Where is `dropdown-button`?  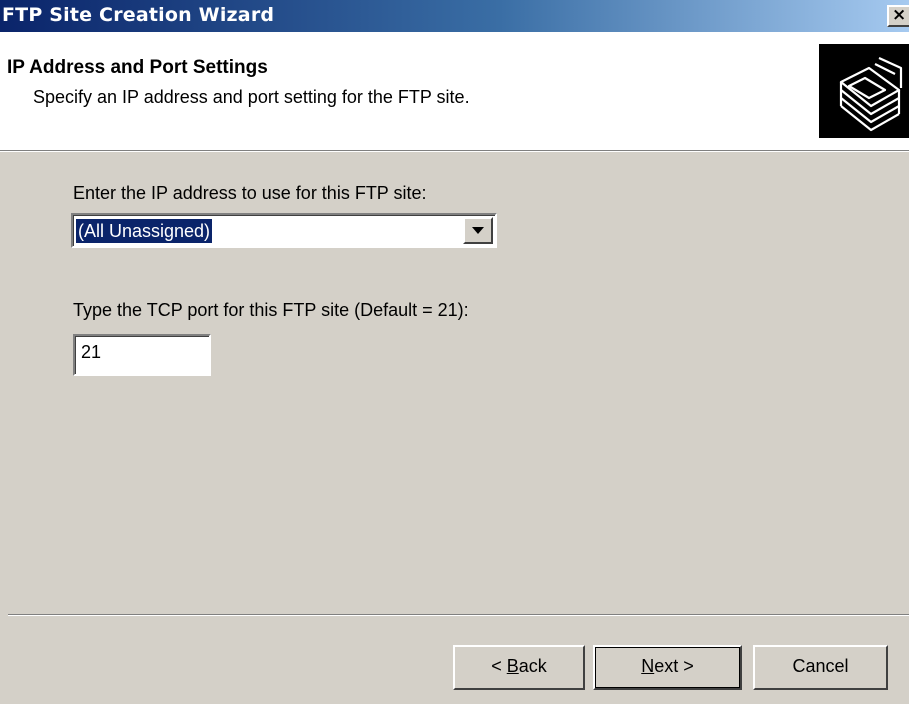 dropdown-button is located at coordinates (478, 230).